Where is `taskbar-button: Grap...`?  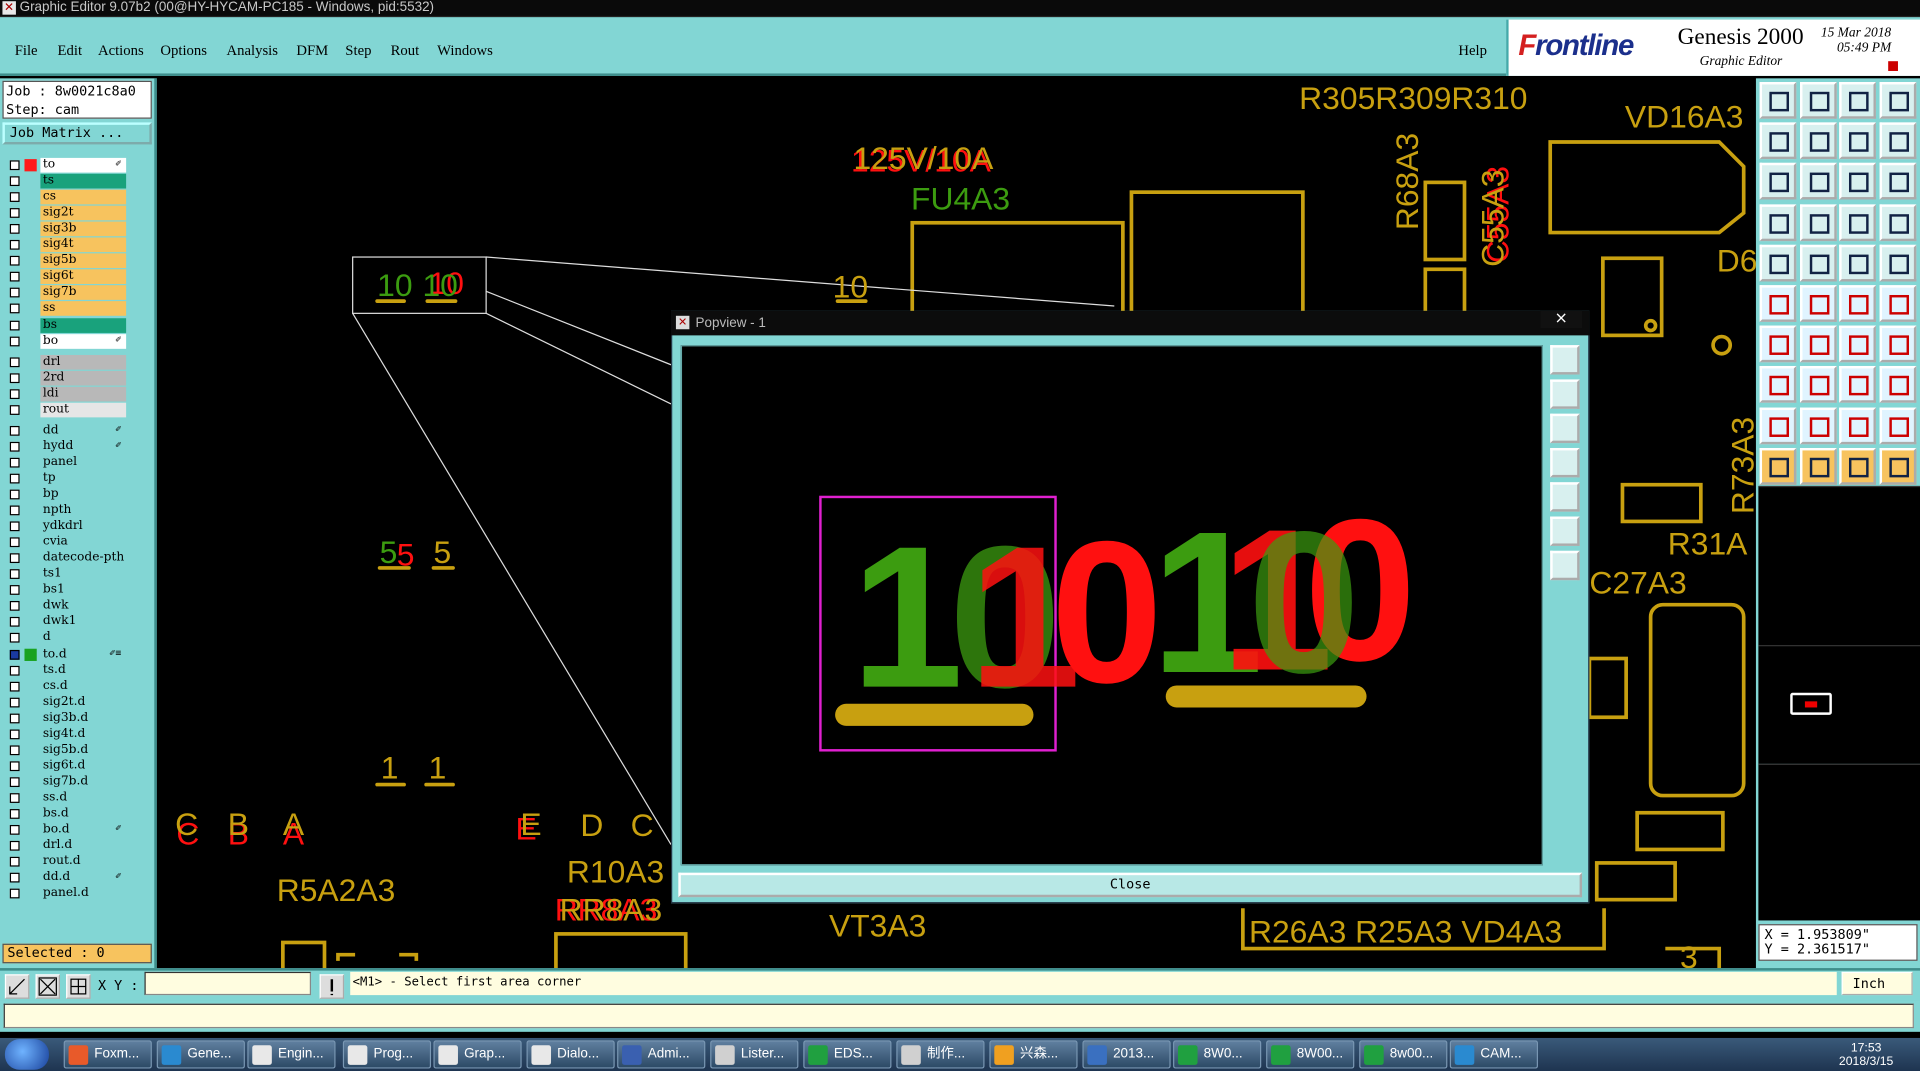
taskbar-button: Grap... is located at coordinates (477, 1054).